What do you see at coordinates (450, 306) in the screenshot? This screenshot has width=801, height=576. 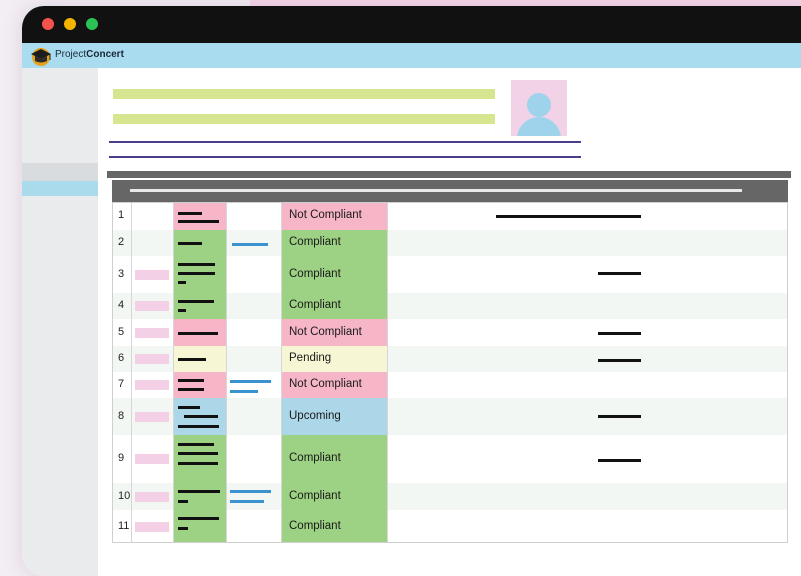 I see `table-row: 4 Compliant` at bounding box center [450, 306].